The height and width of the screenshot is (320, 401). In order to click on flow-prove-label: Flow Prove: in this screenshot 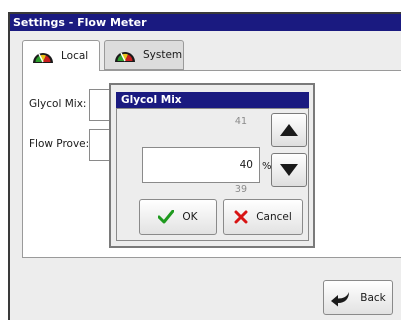, I will do `click(59, 144)`.